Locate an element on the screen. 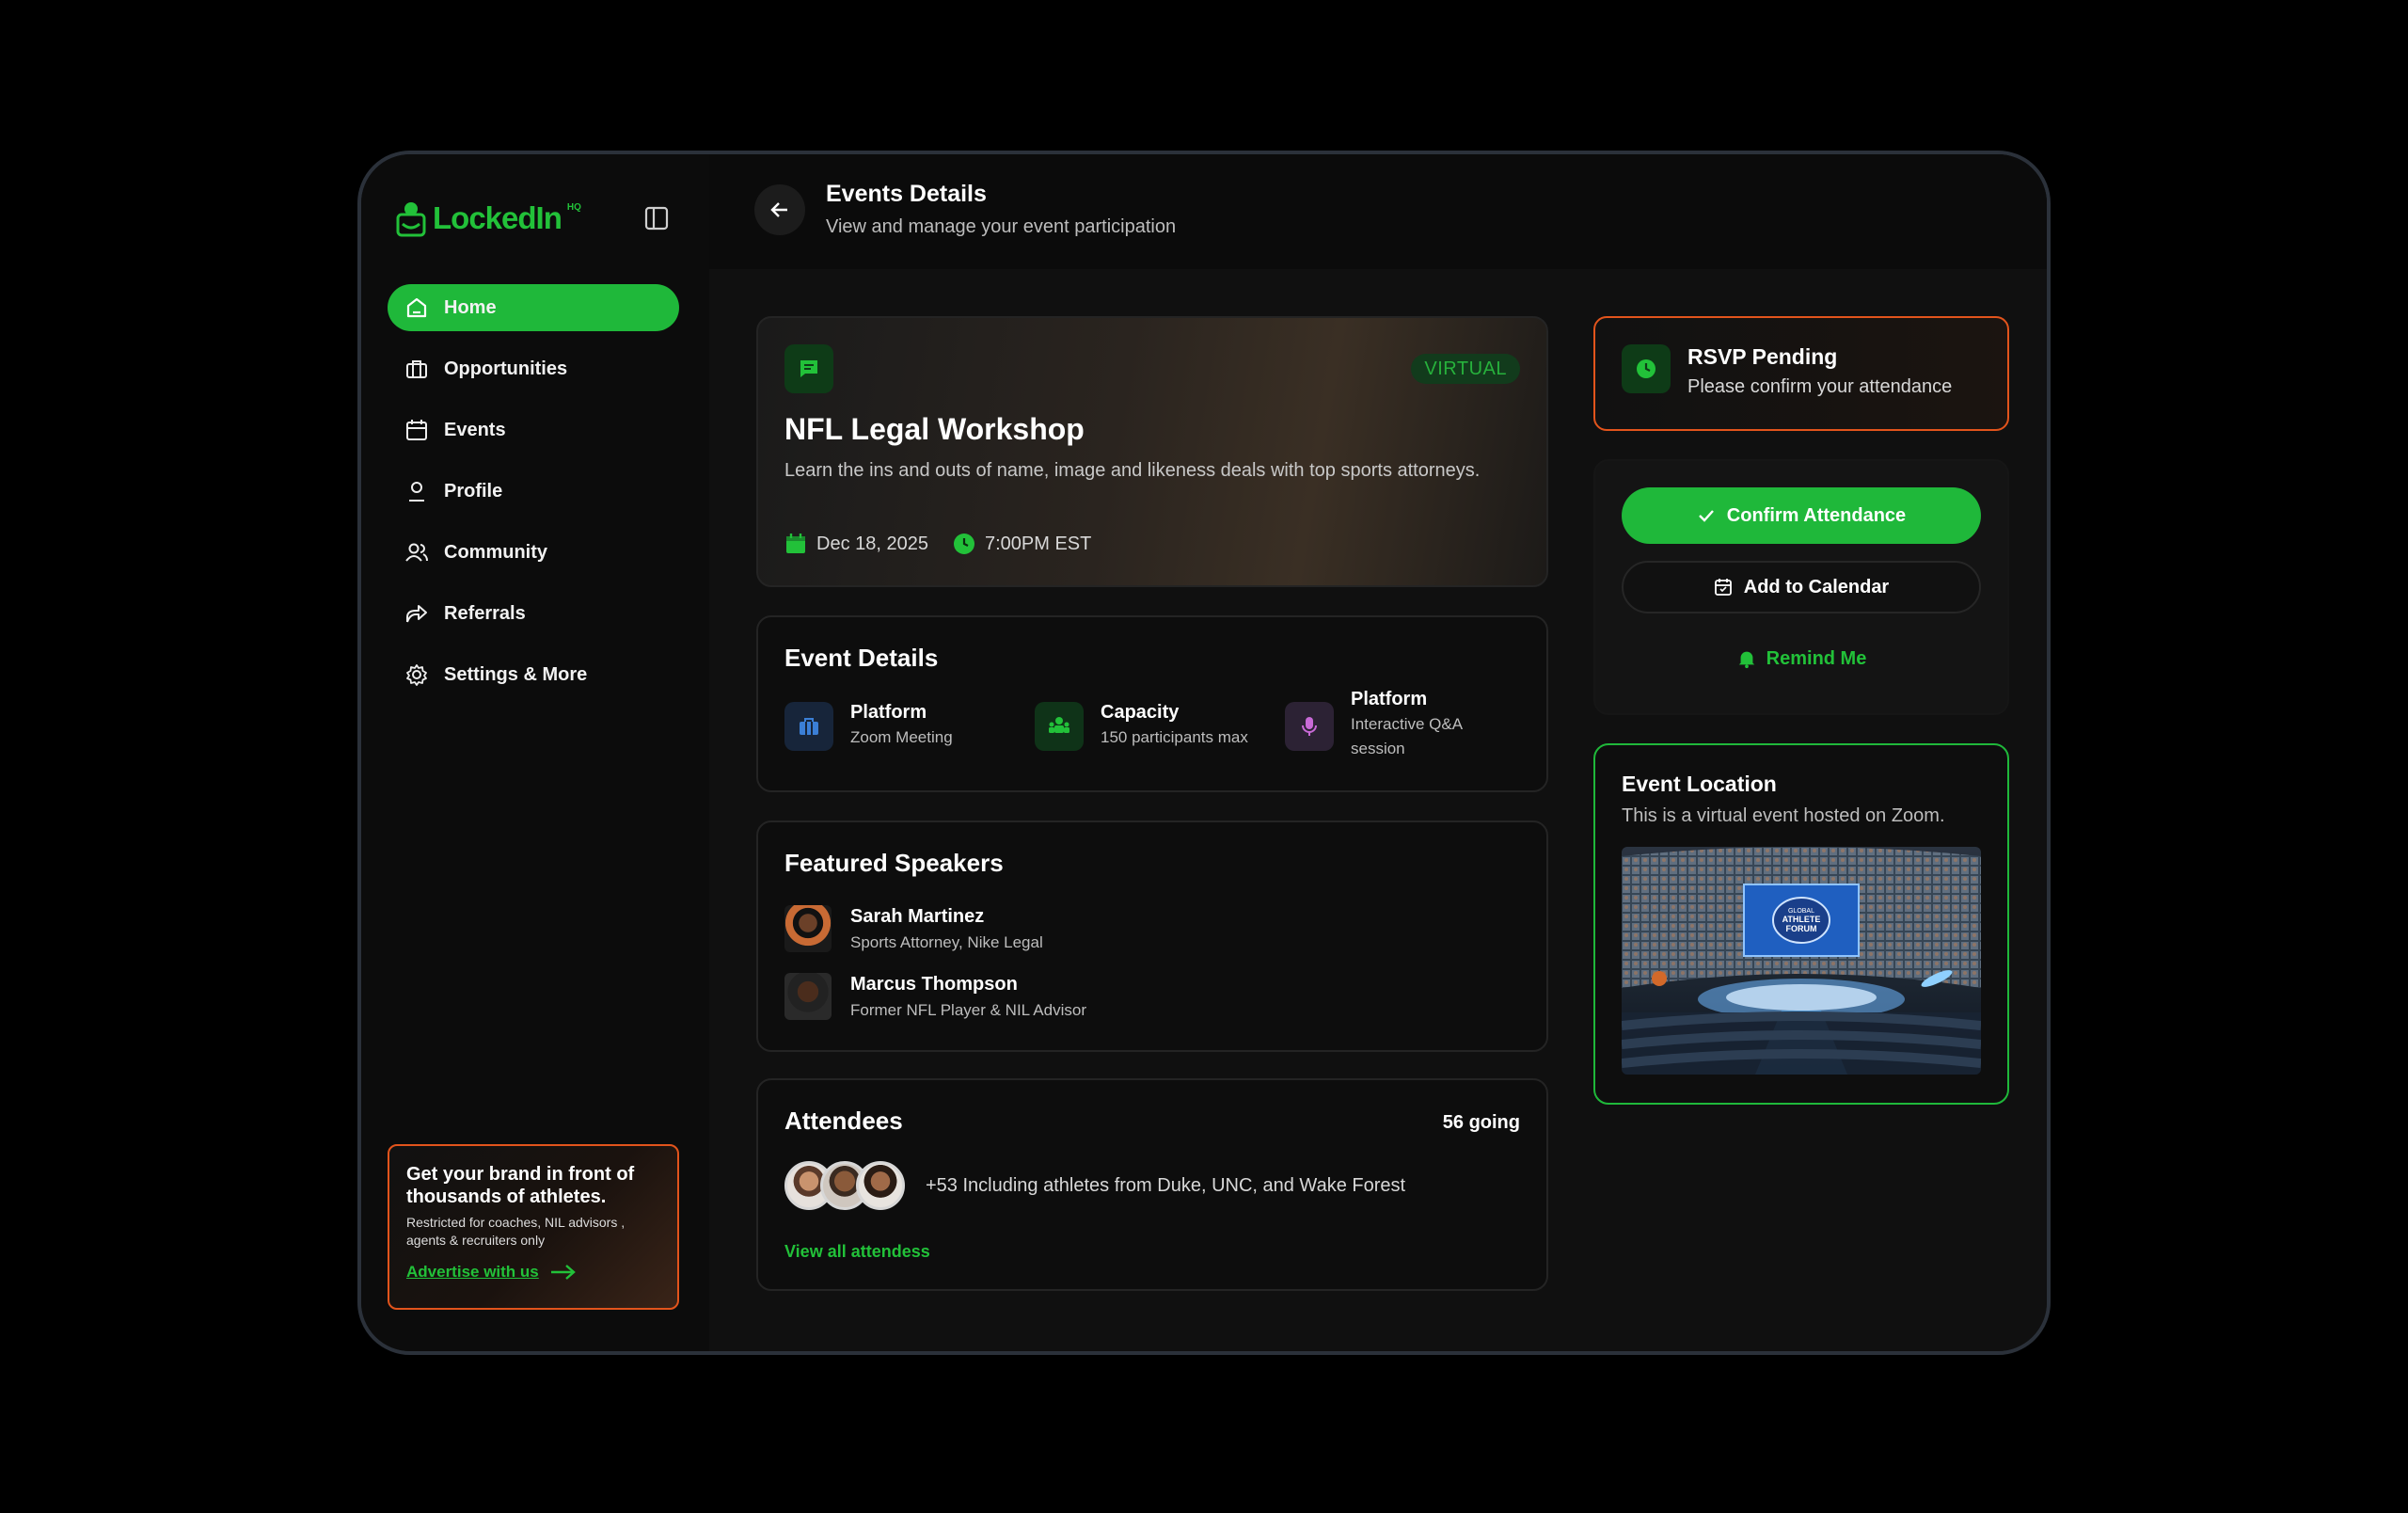  section-title: Event Details is located at coordinates (862, 658).